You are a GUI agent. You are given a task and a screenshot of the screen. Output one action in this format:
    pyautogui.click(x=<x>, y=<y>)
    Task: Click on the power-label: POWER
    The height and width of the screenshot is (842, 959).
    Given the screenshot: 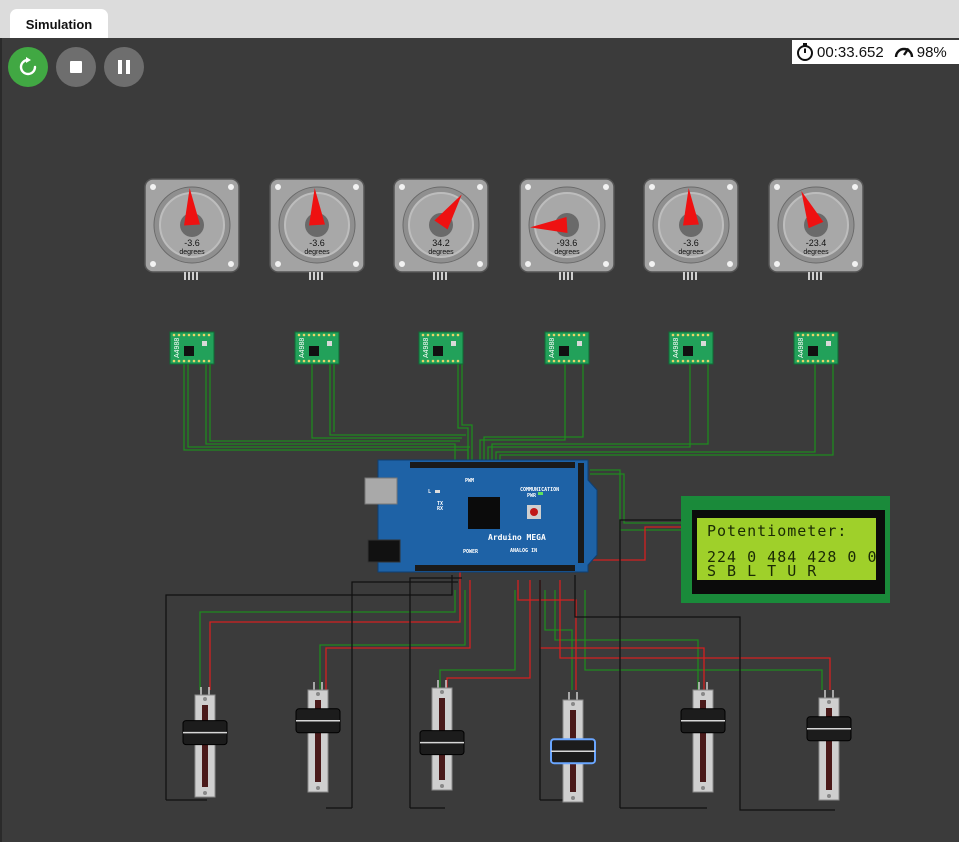 What is the action you would take?
    pyautogui.click(x=471, y=552)
    